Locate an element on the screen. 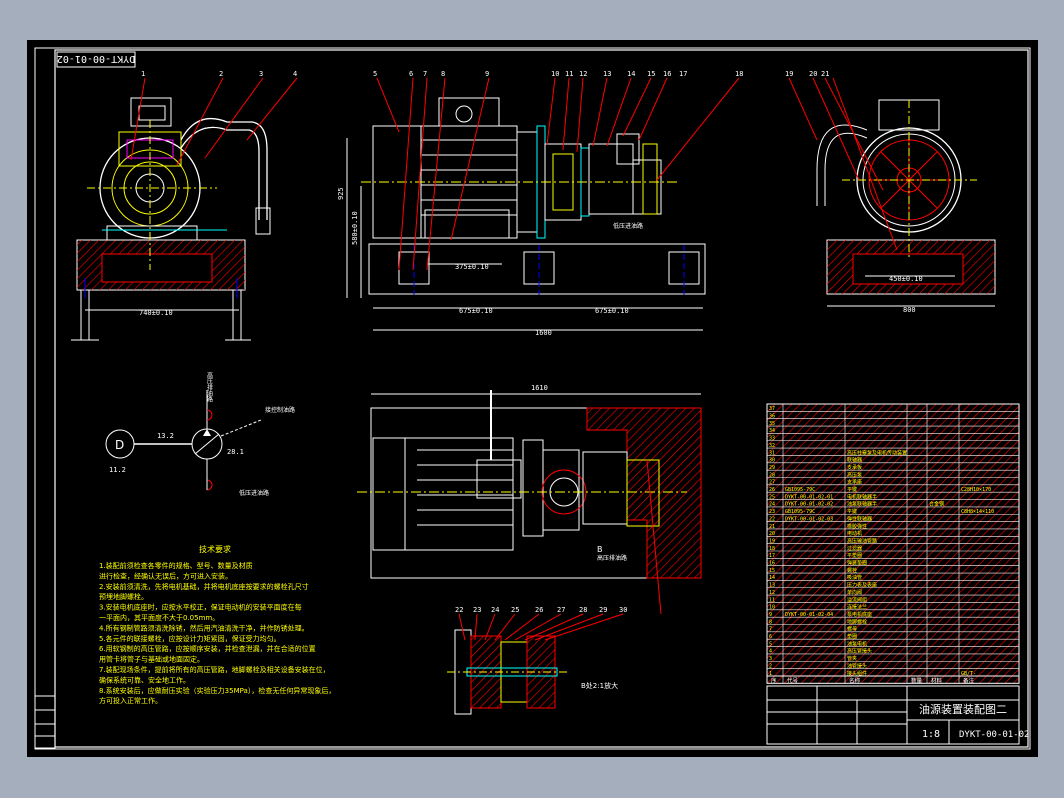 This screenshot has height=798, width=1064. top-dim-length: 1610 is located at coordinates (539, 388).